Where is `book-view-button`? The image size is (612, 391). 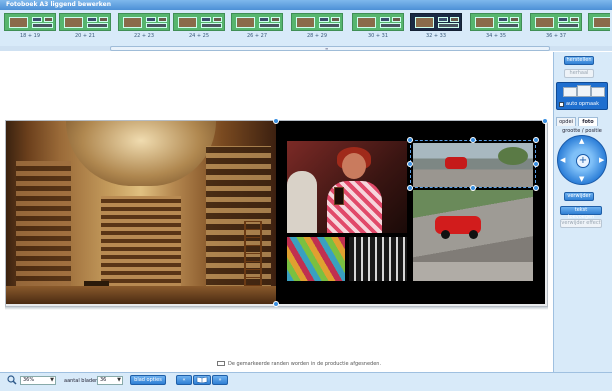
book-view-button is located at coordinates (202, 380).